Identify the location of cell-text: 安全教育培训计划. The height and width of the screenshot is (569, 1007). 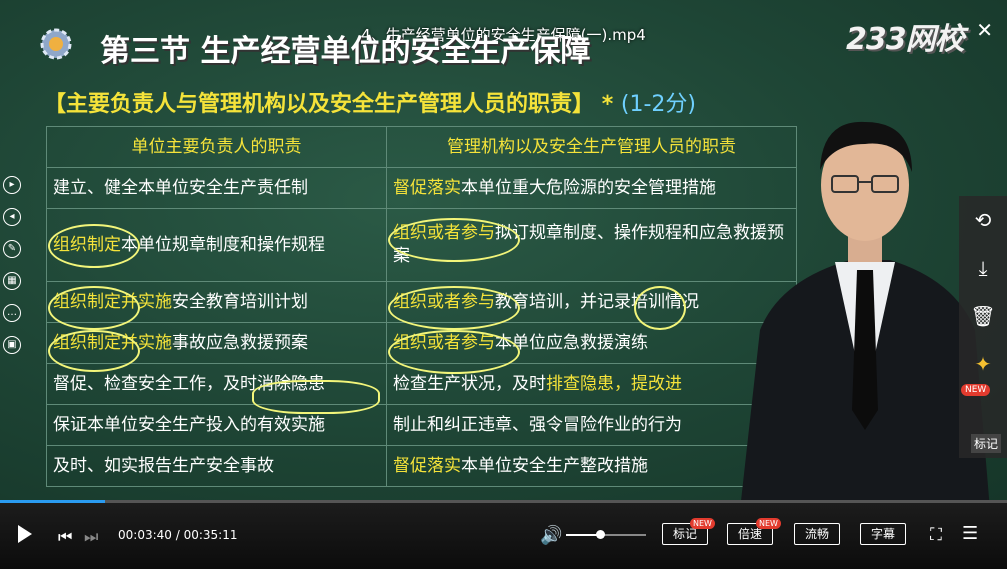
(240, 301).